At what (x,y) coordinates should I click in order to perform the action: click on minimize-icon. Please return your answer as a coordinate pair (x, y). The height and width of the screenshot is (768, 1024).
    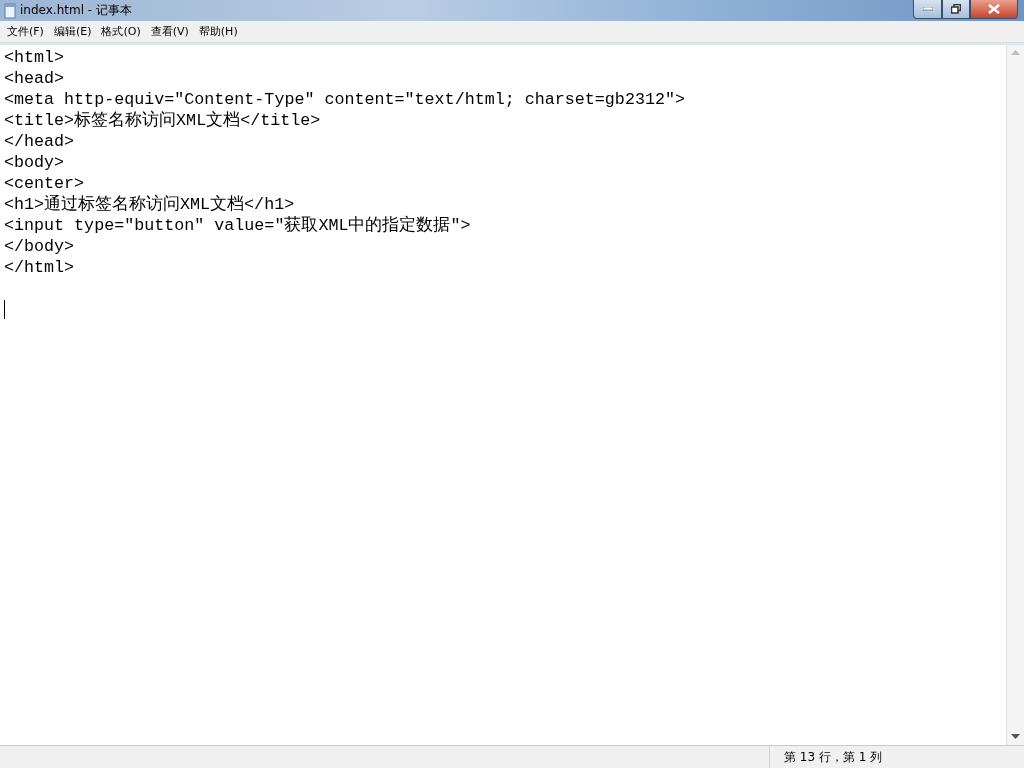
    Looking at the image, I should click on (927, 9).